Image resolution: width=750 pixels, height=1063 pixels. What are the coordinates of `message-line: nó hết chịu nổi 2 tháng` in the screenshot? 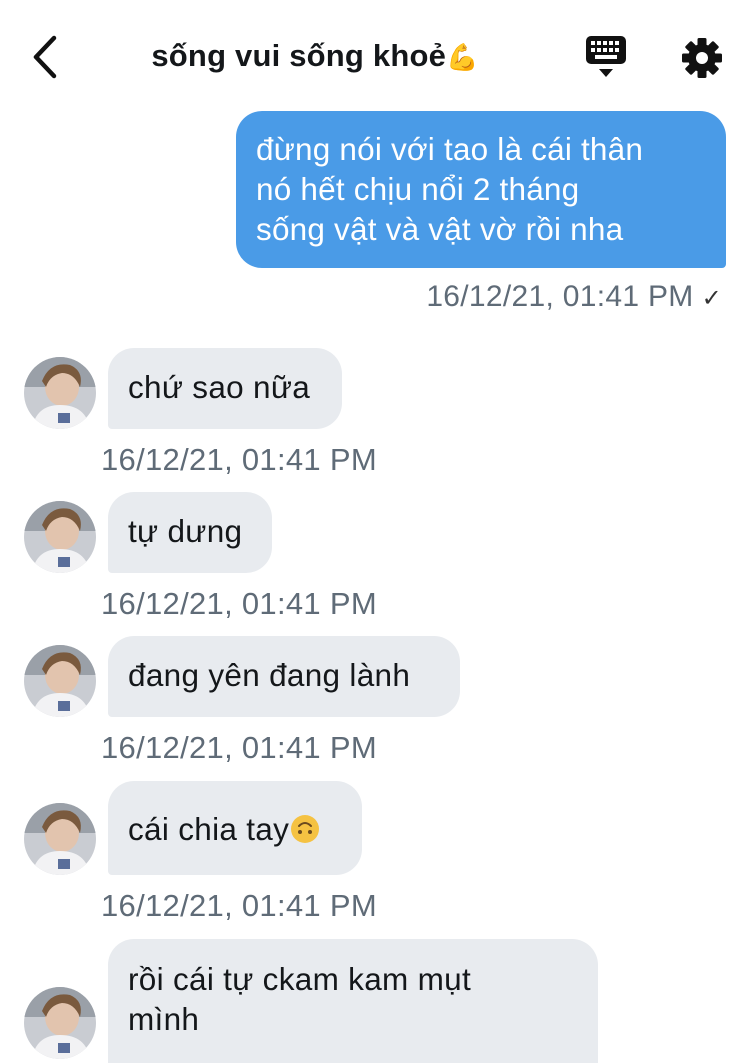 It's located at (418, 189).